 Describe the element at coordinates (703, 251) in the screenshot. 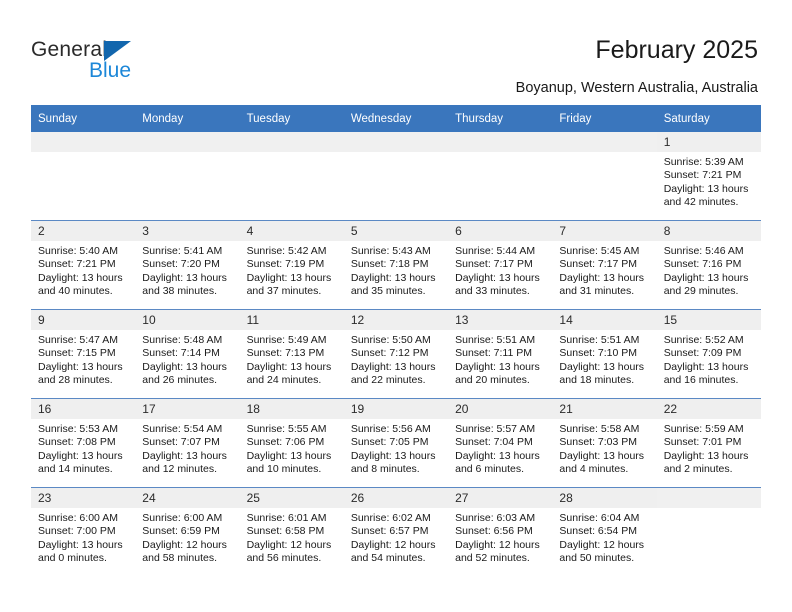

I see `sunrise-text: Sunrise: 5:46 AM` at that location.